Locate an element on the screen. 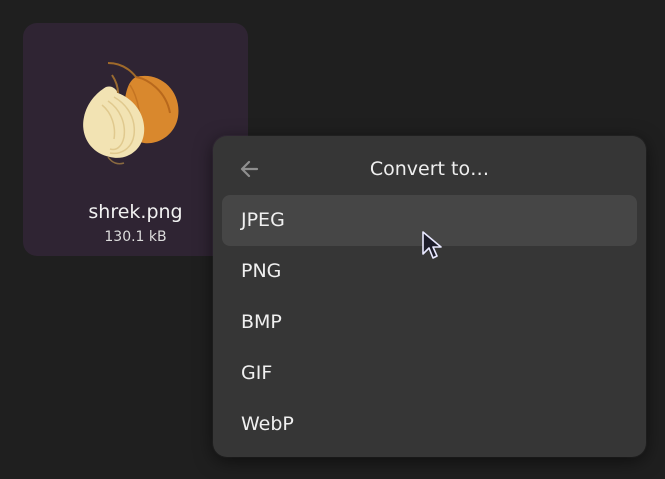 This screenshot has height=479, width=665. menu-item-label: WebP is located at coordinates (267, 424).